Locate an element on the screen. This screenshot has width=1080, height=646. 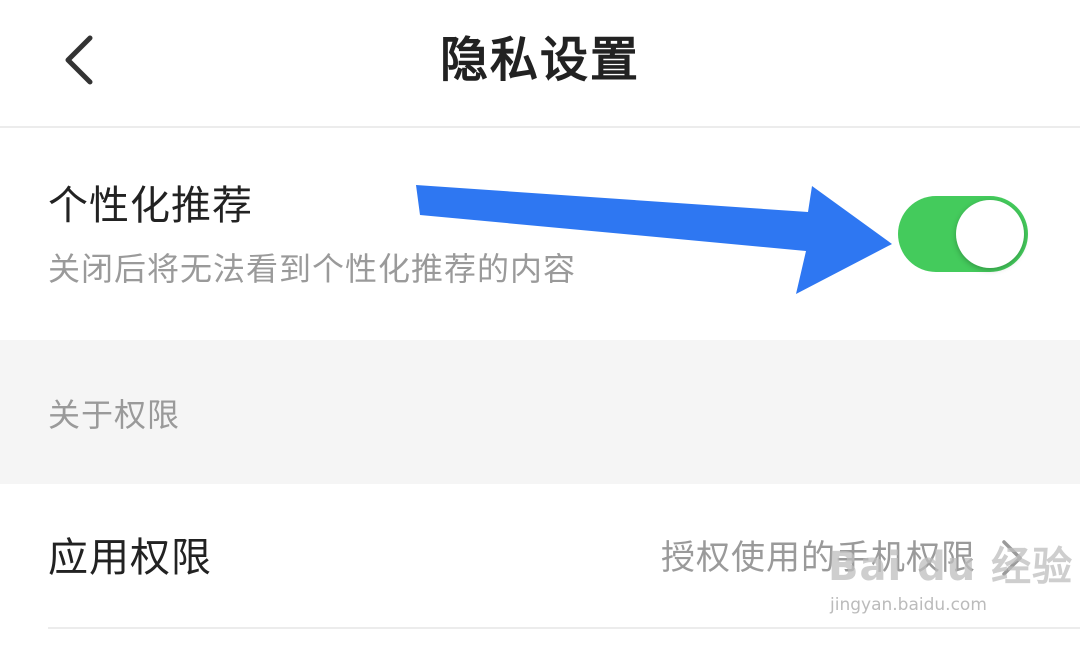
recommendation-description: 关闭后将无法看到个性化推荐的内容 is located at coordinates (312, 269).